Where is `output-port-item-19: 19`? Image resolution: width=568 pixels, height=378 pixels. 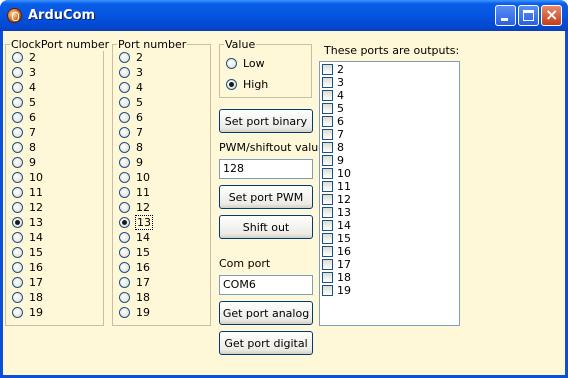 output-port-item-19: 19 is located at coordinates (336, 290).